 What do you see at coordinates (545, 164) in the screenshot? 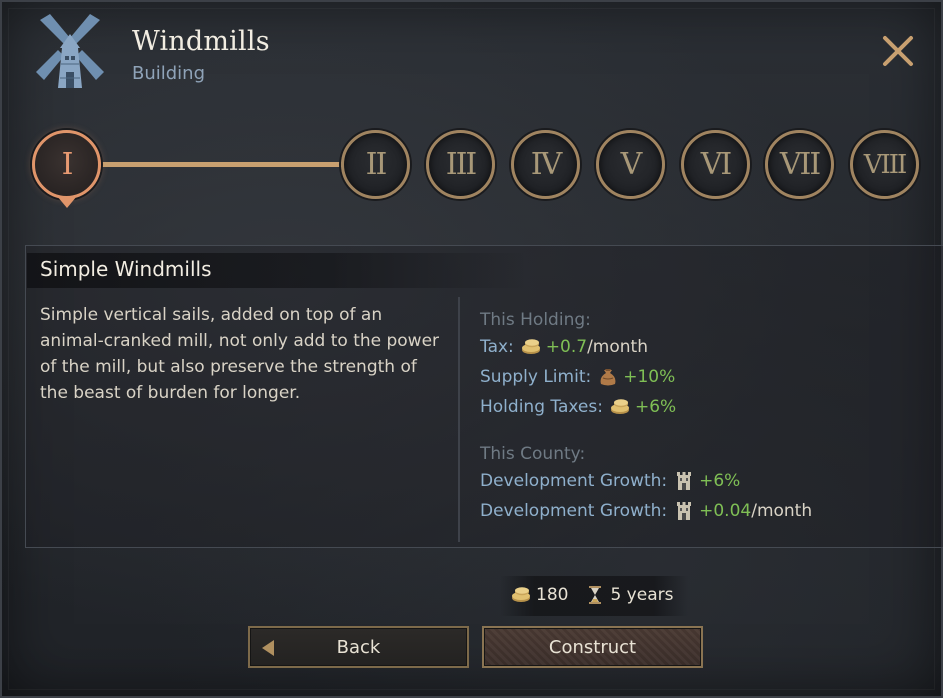
I see `level-node-4: IV` at bounding box center [545, 164].